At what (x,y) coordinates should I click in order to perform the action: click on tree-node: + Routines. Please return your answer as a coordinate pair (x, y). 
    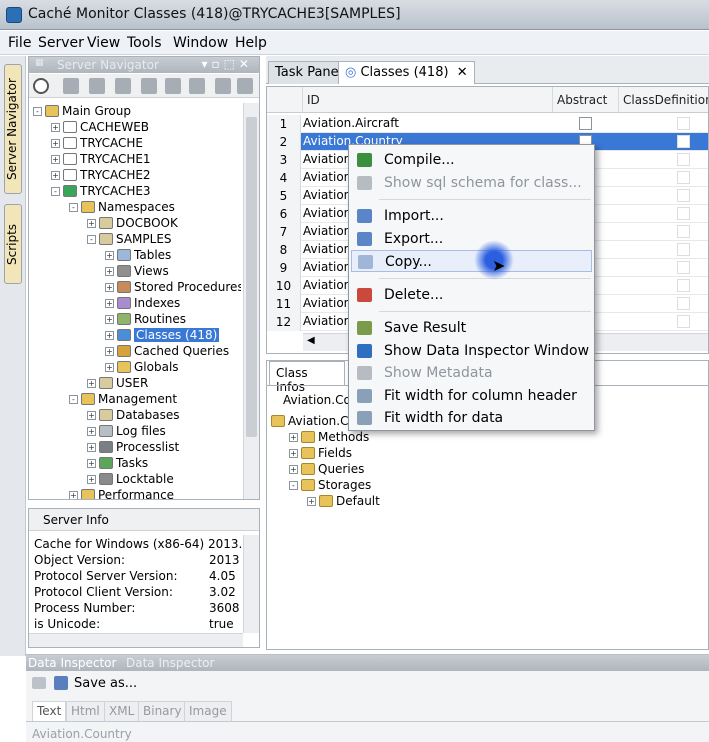
    Looking at the image, I should click on (145, 319).